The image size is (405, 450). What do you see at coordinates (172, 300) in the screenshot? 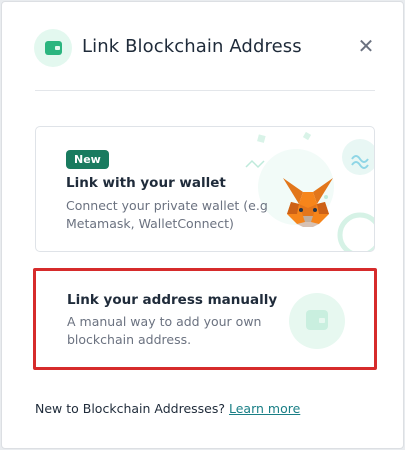
I see `option-title: Link your address manually` at bounding box center [172, 300].